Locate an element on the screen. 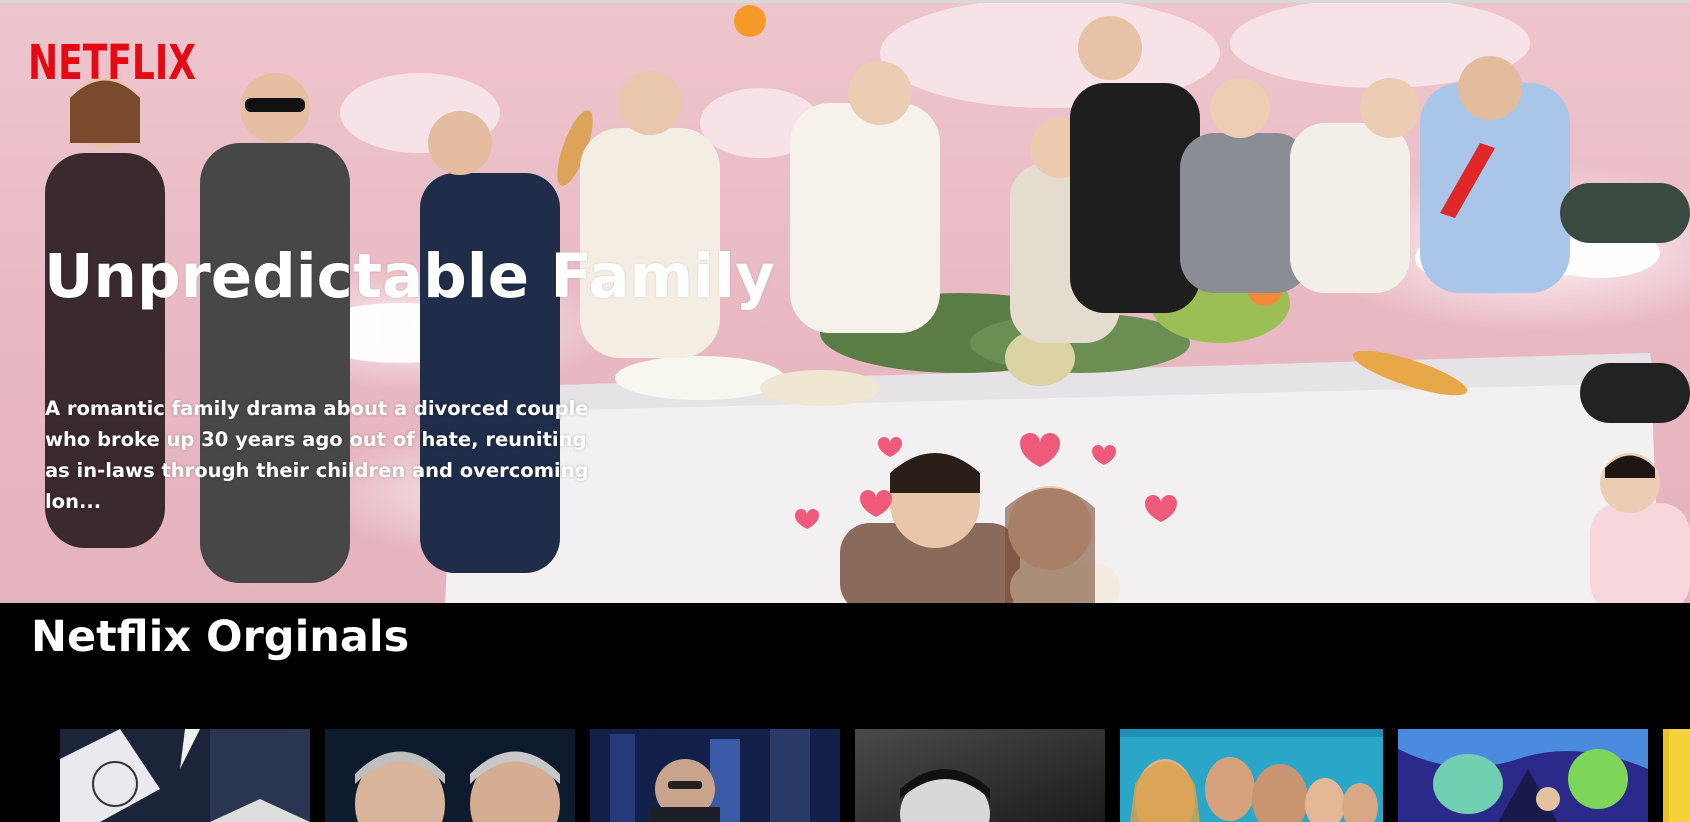 The image size is (1690, 822). poster-black-white-portrait is located at coordinates (980, 775).